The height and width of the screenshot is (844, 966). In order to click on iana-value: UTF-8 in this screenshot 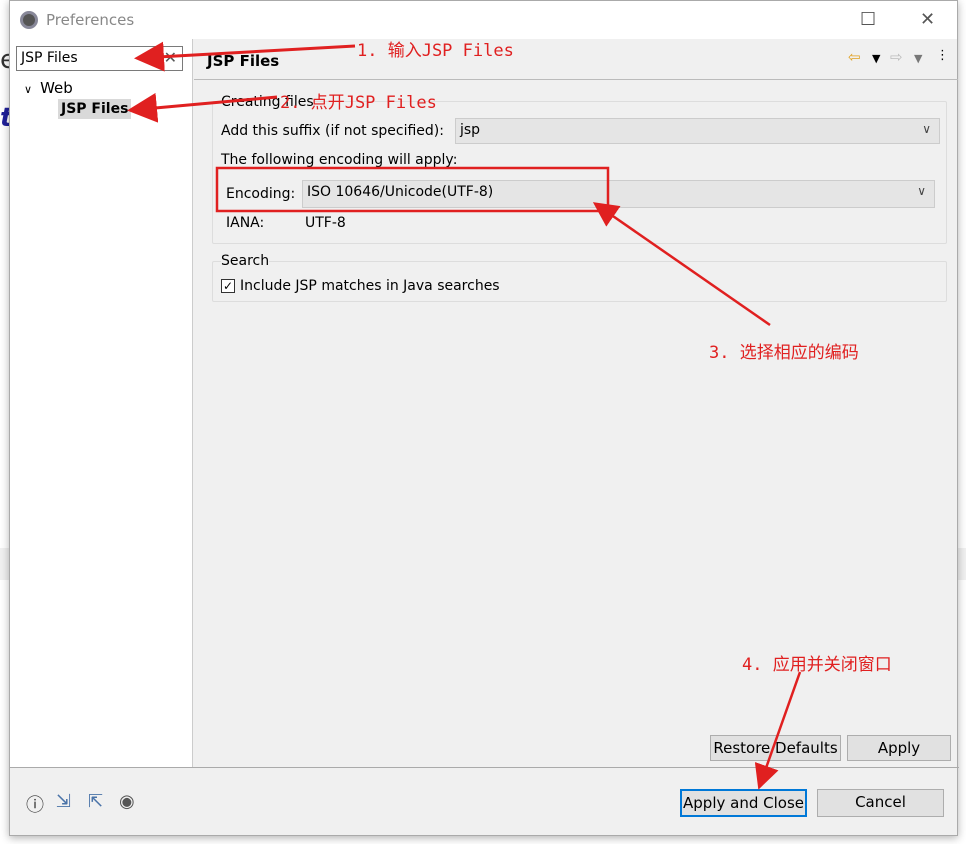, I will do `click(325, 223)`.